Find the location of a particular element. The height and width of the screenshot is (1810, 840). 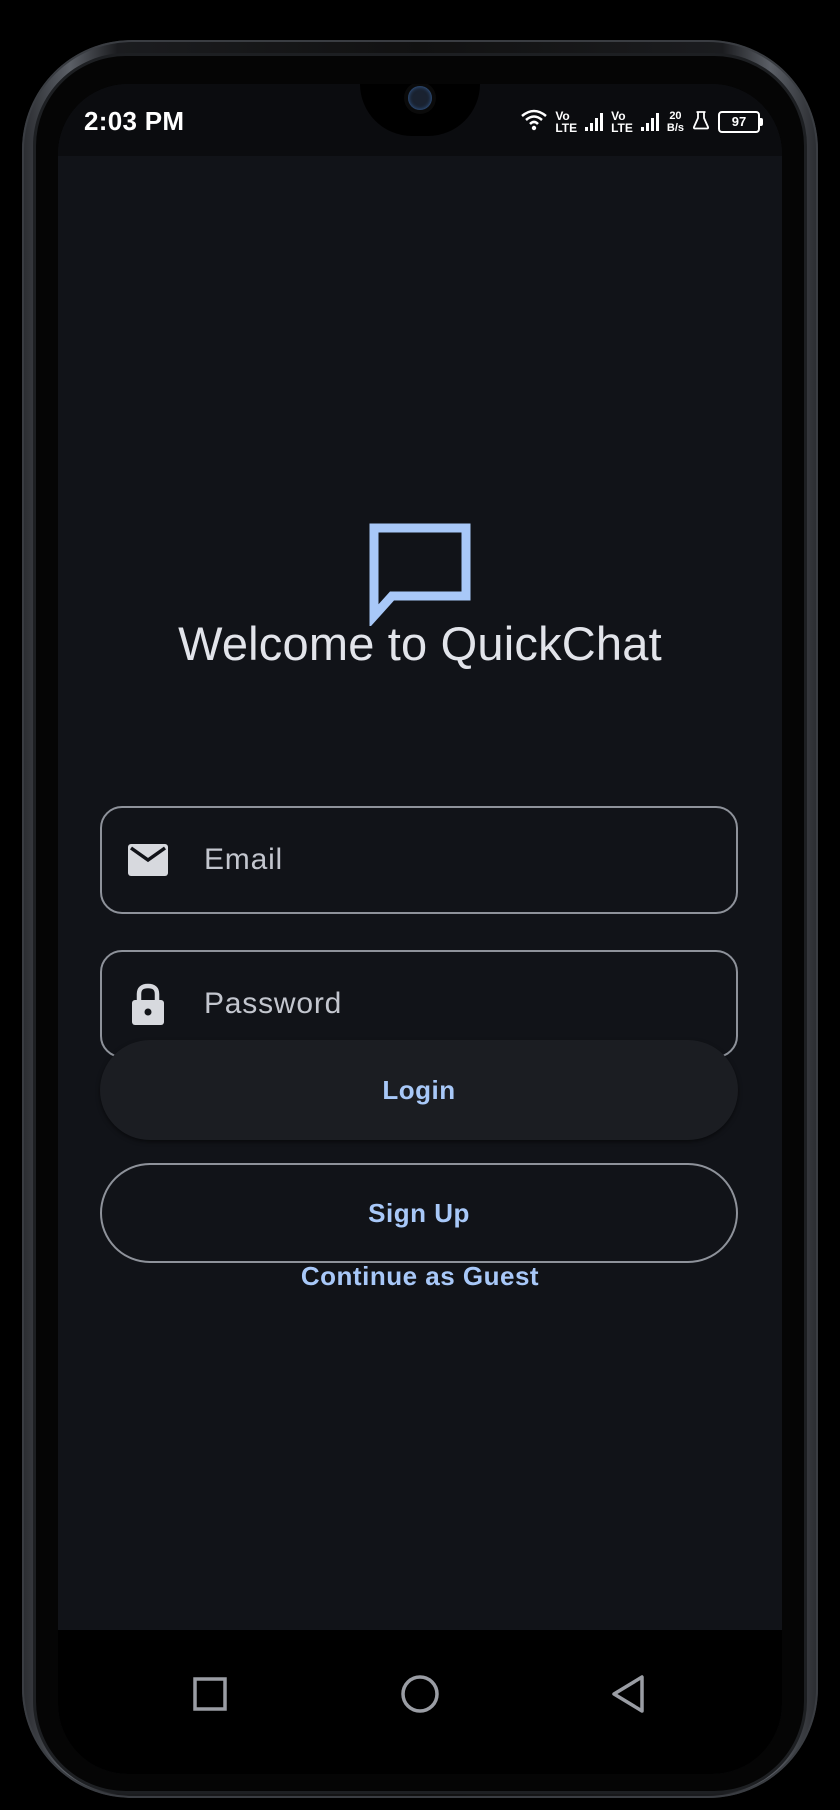

camera-icon is located at coordinates (420, 98).